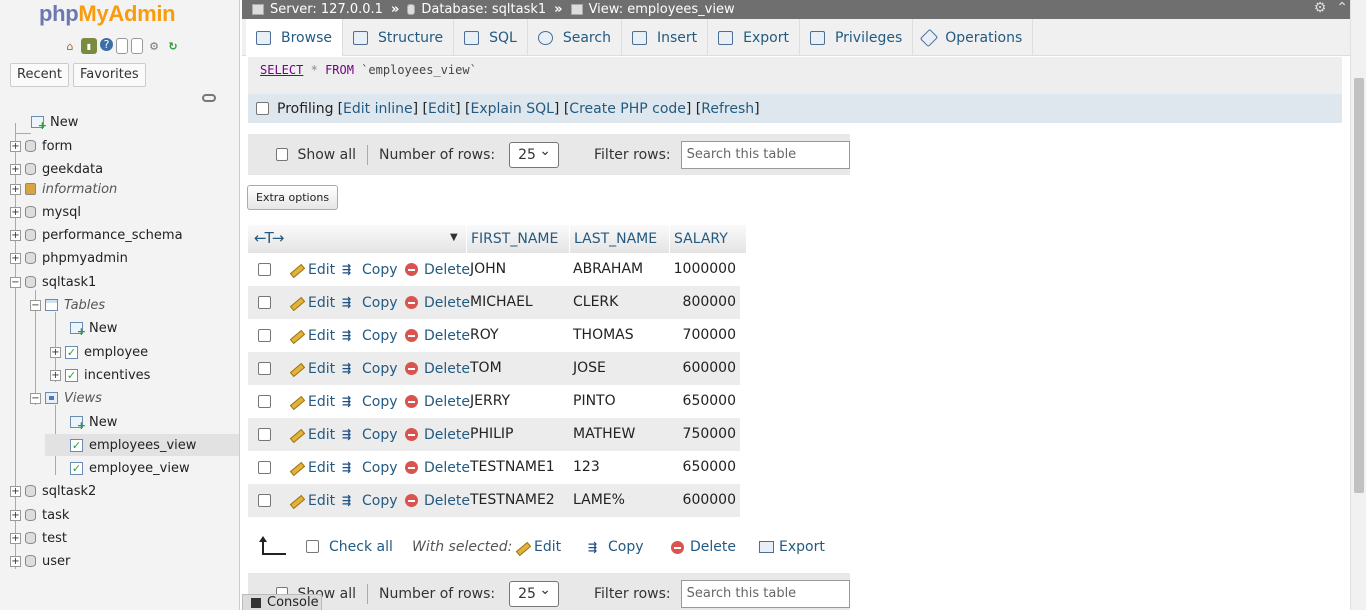  I want to click on tree-item-tables: − Tables, so click(67, 305).